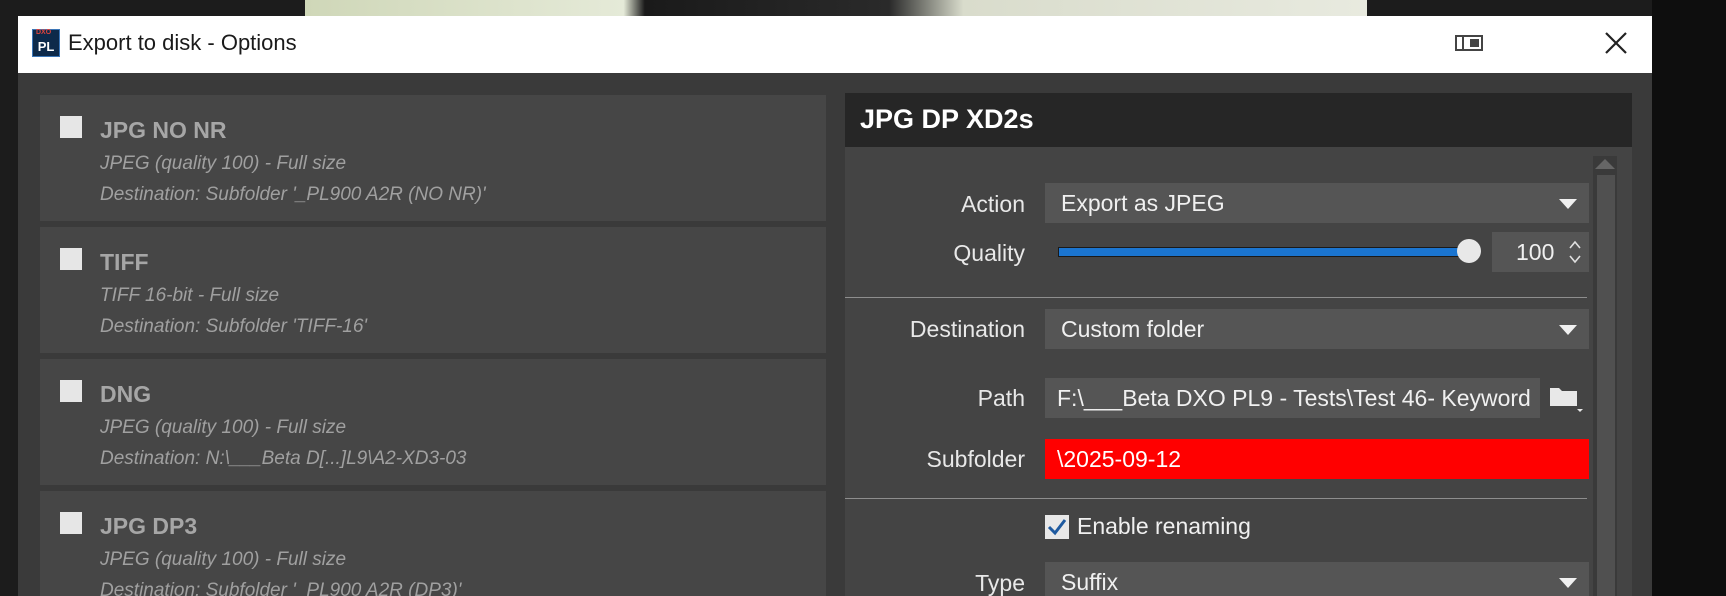 This screenshot has width=1726, height=596. Describe the element at coordinates (835, 44) in the screenshot. I see `title-bar: DXO PL Export to disk - Options` at that location.